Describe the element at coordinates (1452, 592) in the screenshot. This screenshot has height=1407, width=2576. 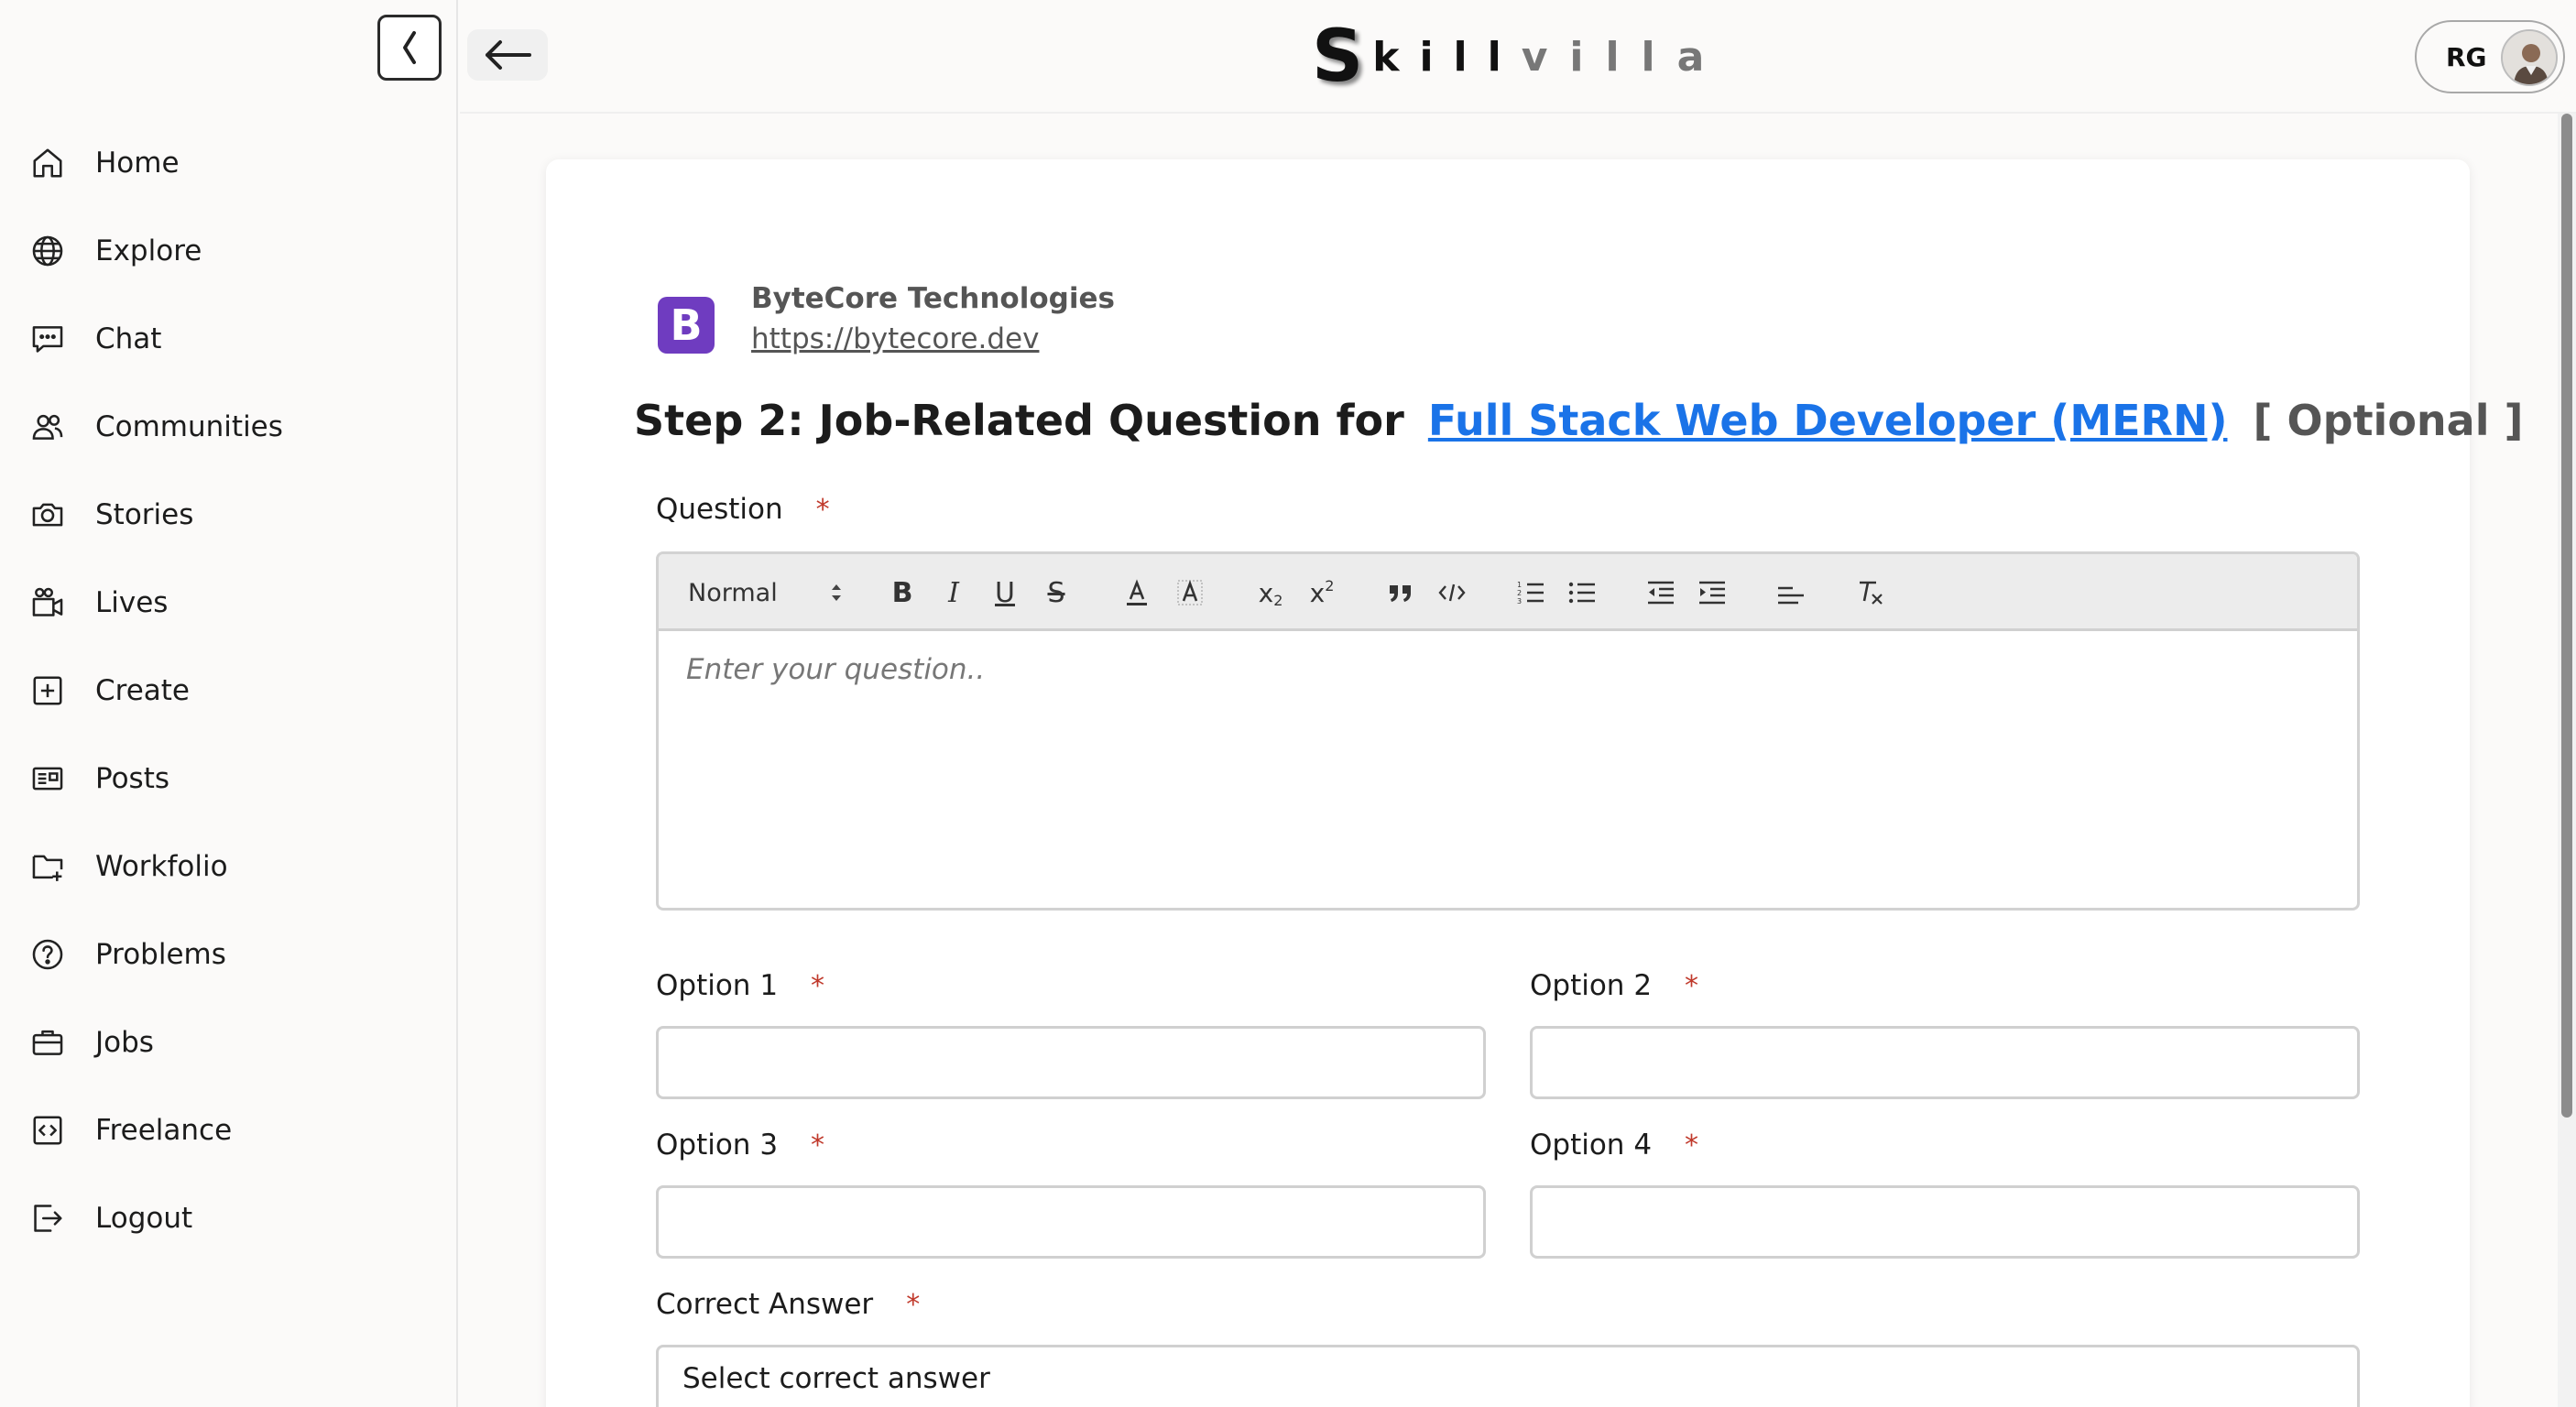
I see `code-block-icon` at that location.